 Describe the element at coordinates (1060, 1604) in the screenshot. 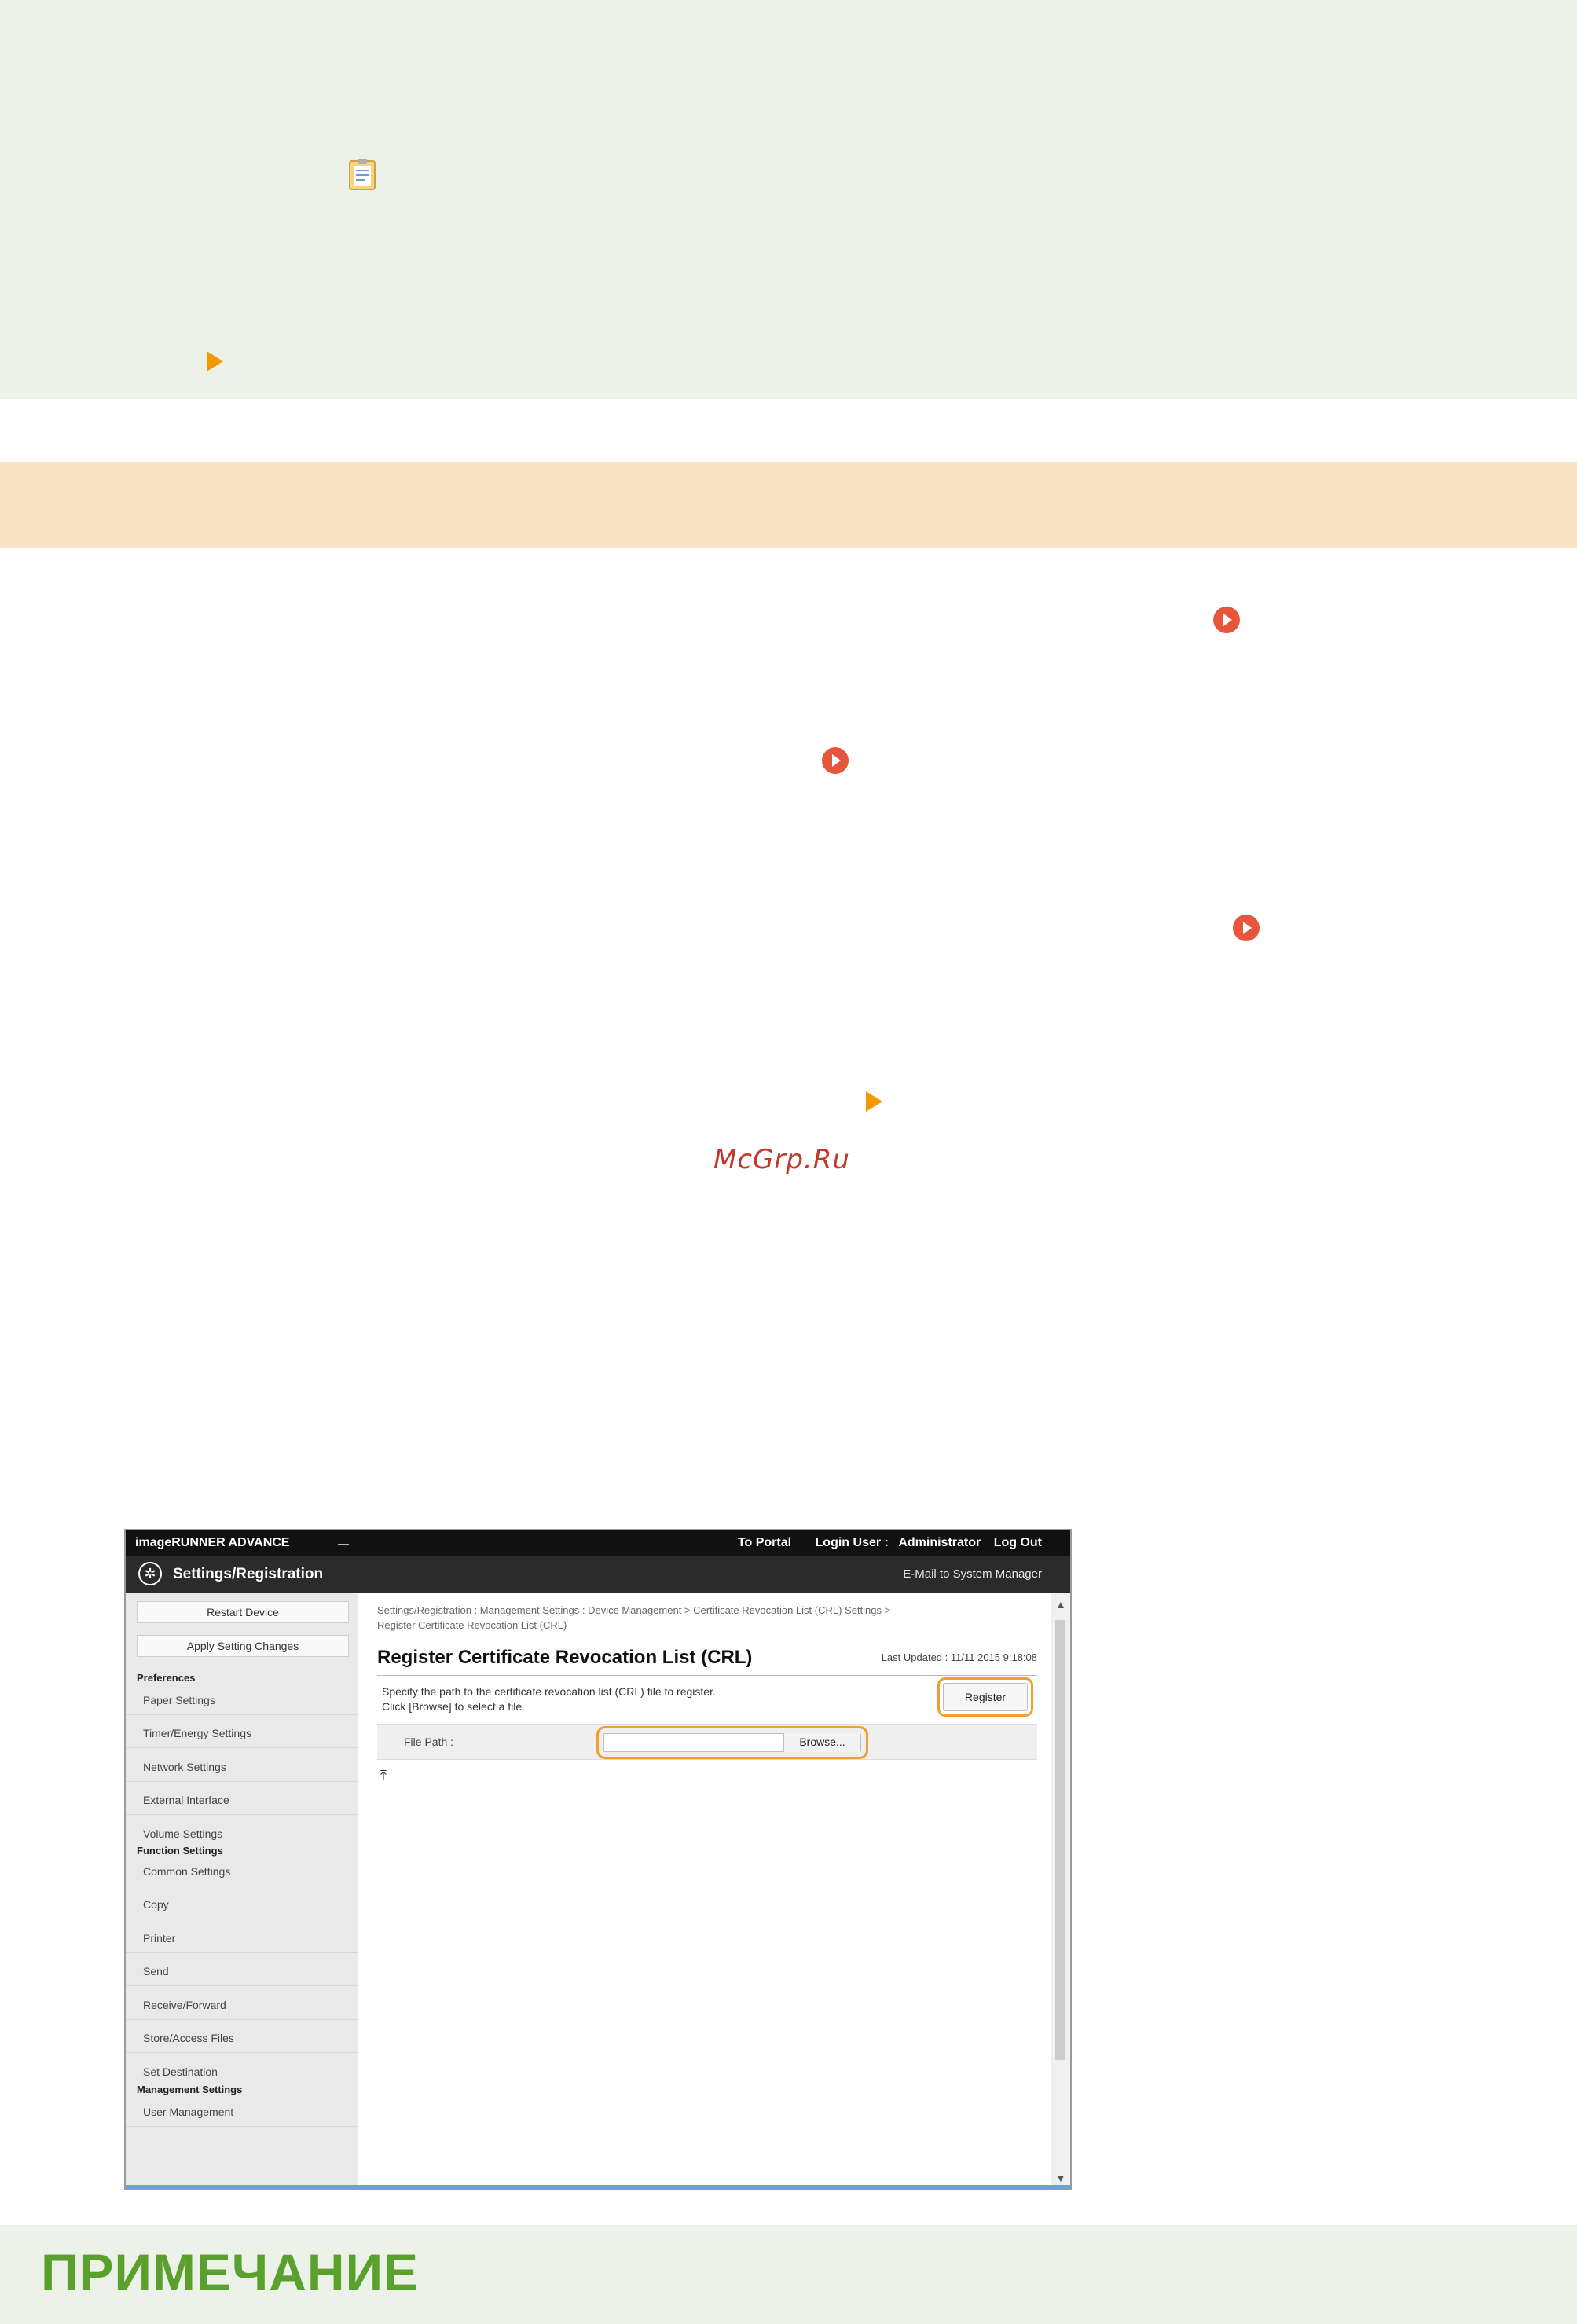

I see `scroll-up-icon: ▲` at that location.